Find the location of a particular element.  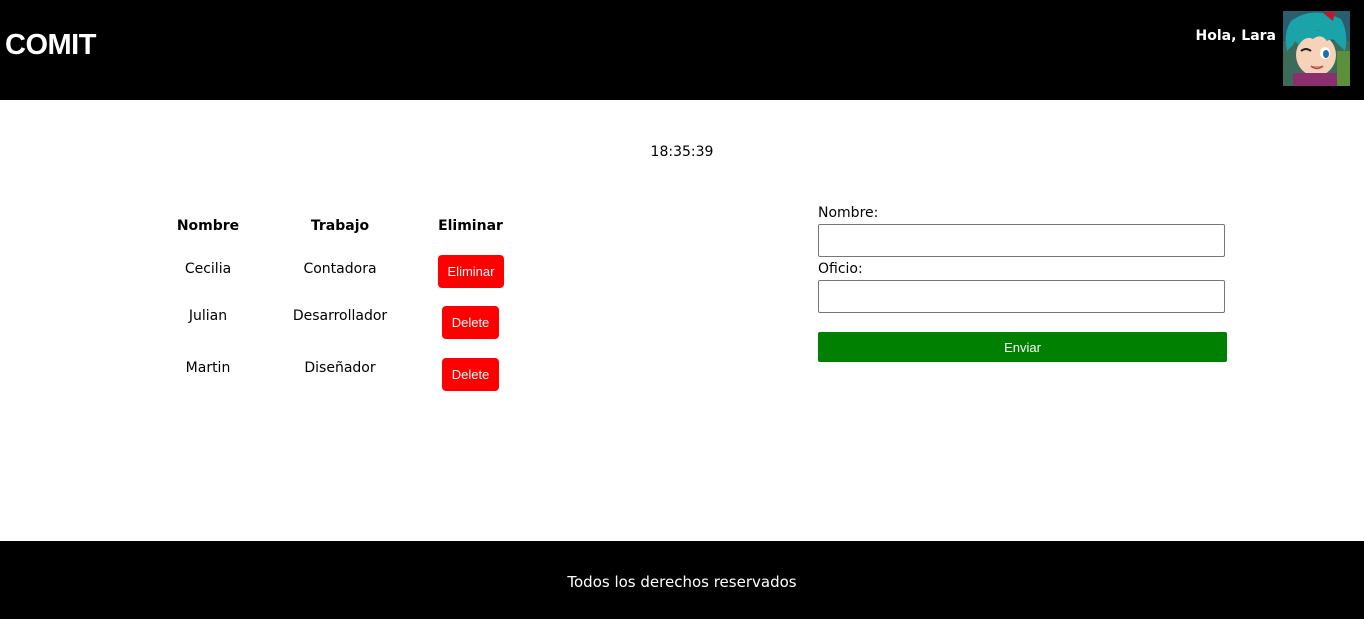

nombre-label: Nombre: is located at coordinates (848, 213).